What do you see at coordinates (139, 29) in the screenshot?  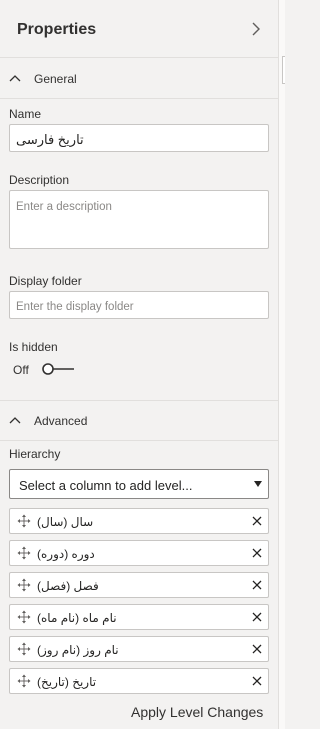 I see `pane-header: Properties` at bounding box center [139, 29].